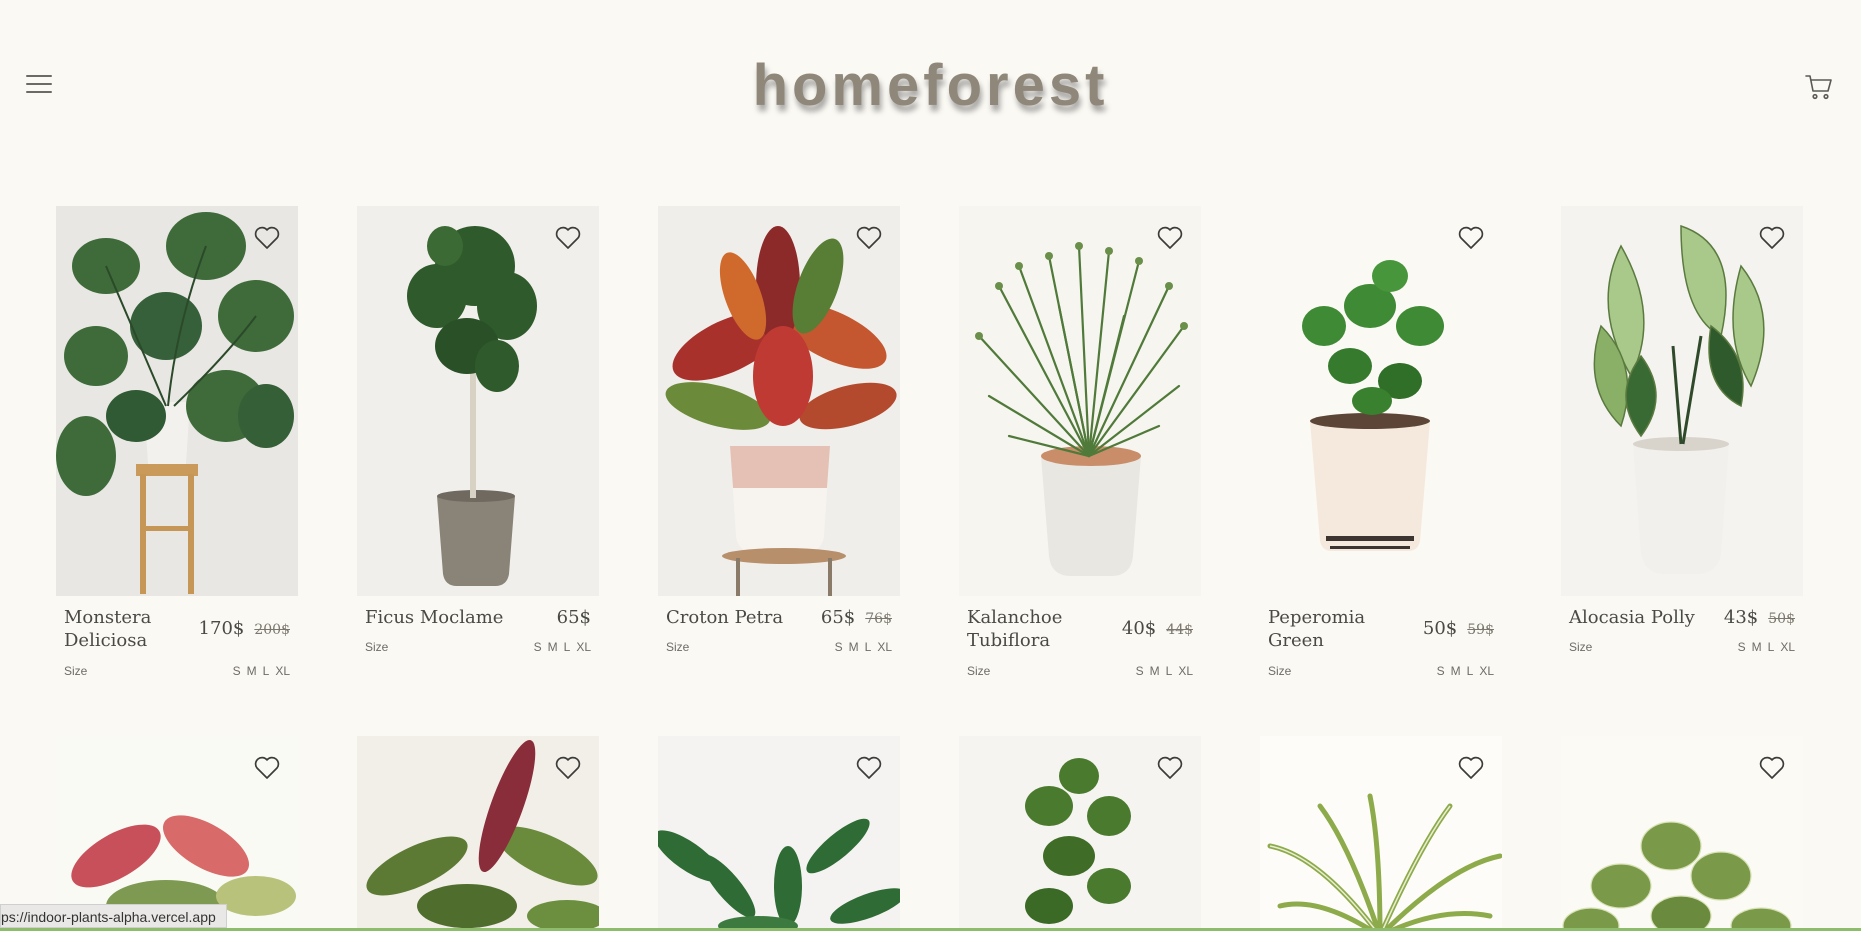  I want to click on old-price: 200$, so click(272, 630).